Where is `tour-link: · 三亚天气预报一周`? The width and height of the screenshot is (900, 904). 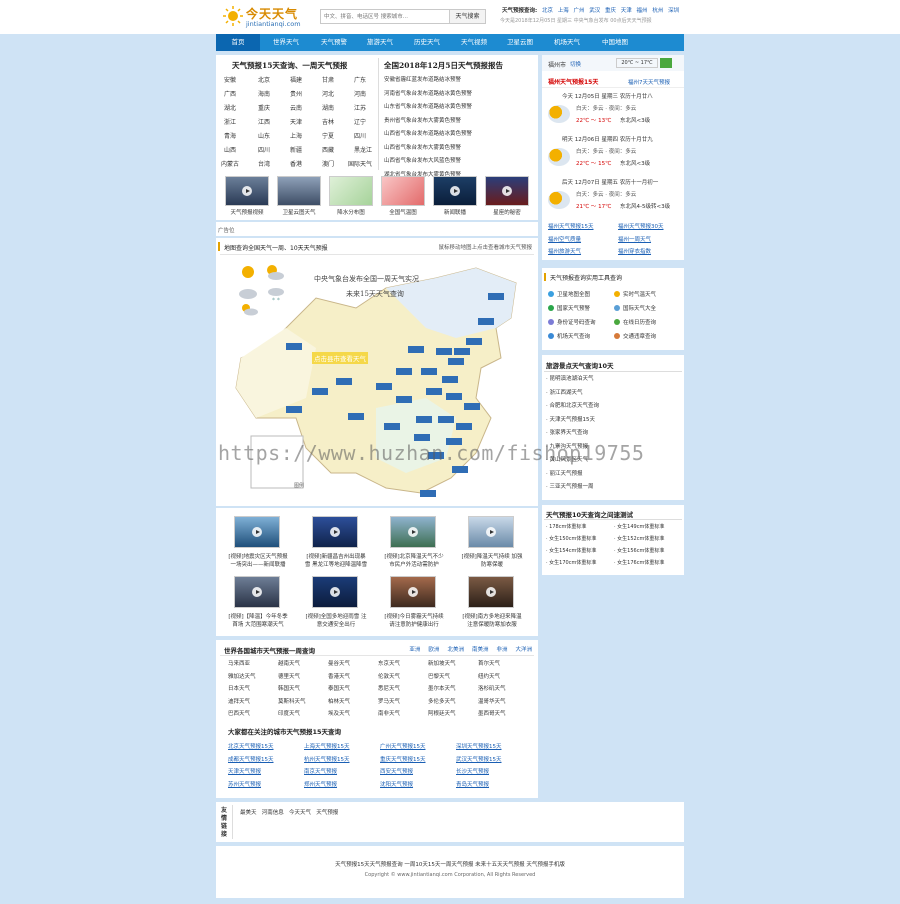 tour-link: · 三亚天气预报一周 is located at coordinates (570, 486).